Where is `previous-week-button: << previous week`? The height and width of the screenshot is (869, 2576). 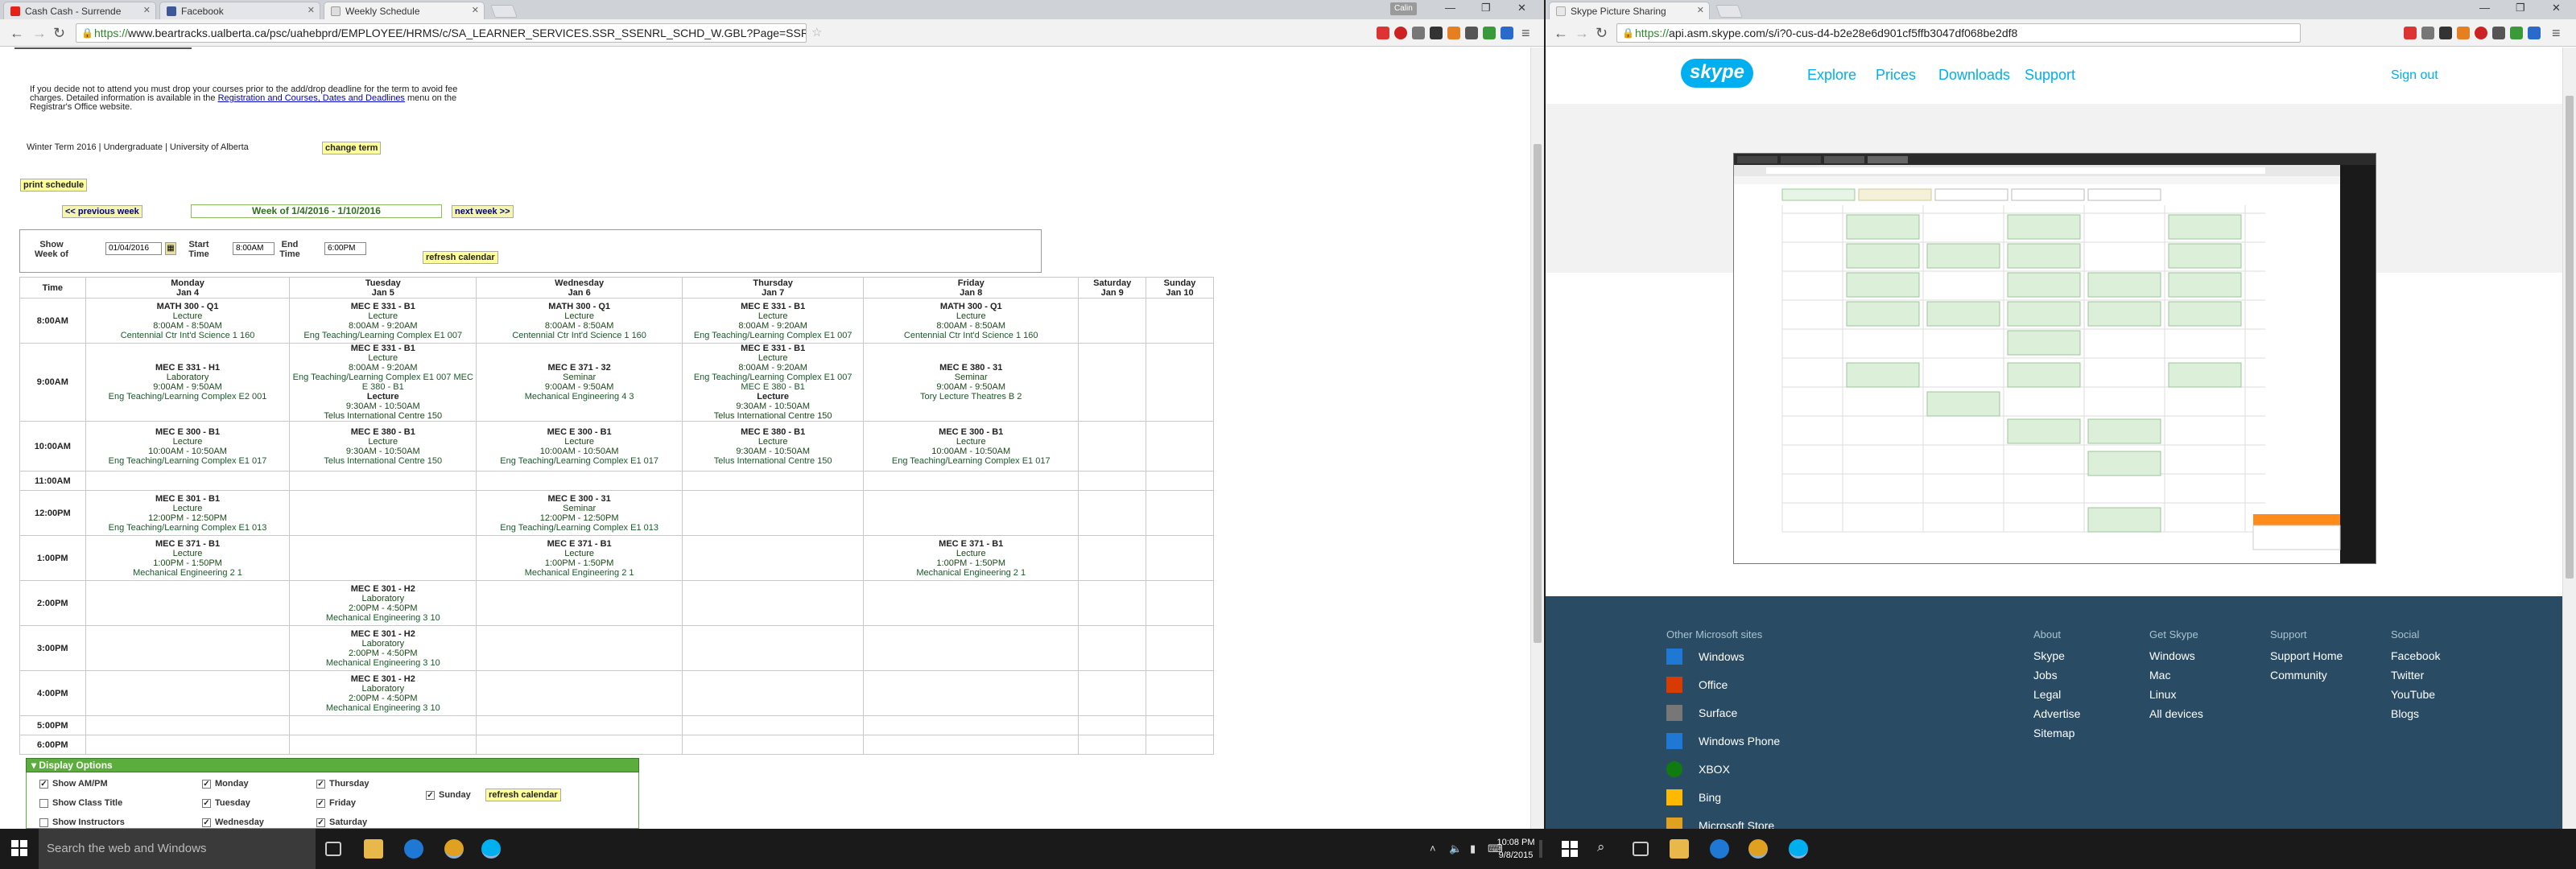 previous-week-button: << previous week is located at coordinates (102, 211).